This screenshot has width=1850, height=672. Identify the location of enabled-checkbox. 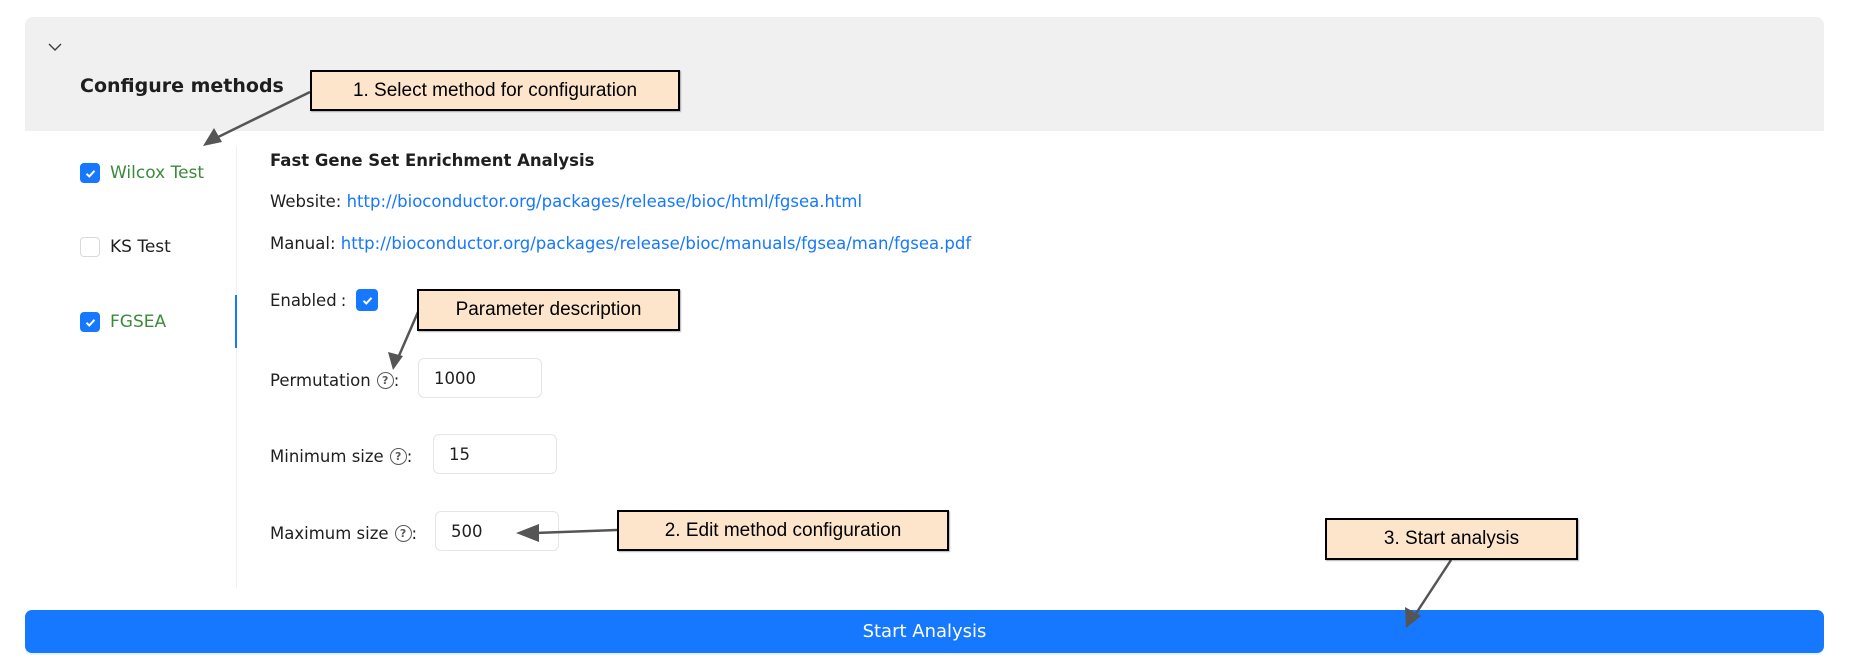
(367, 300).